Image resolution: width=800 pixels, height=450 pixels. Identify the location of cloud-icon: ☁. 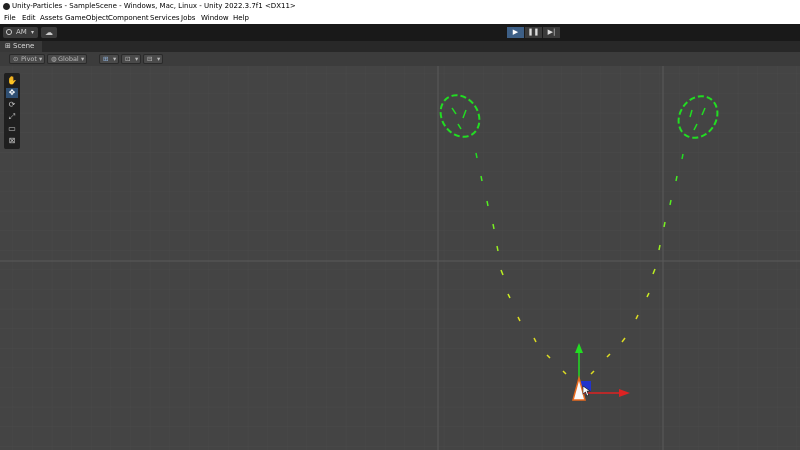
(49, 32).